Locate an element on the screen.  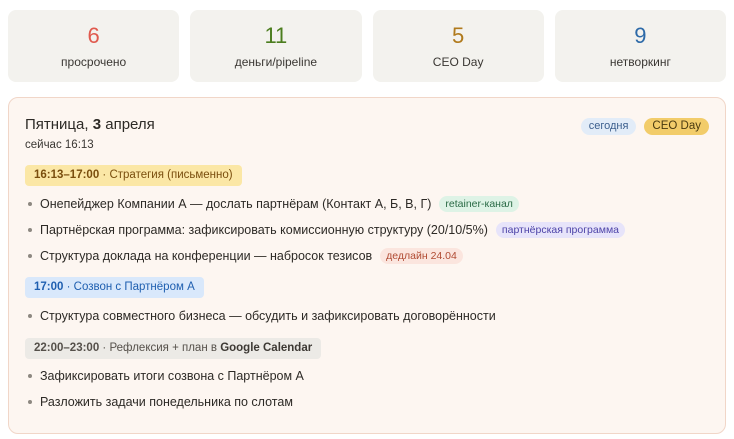
ceo-day-badge: CEO Day is located at coordinates (676, 126).